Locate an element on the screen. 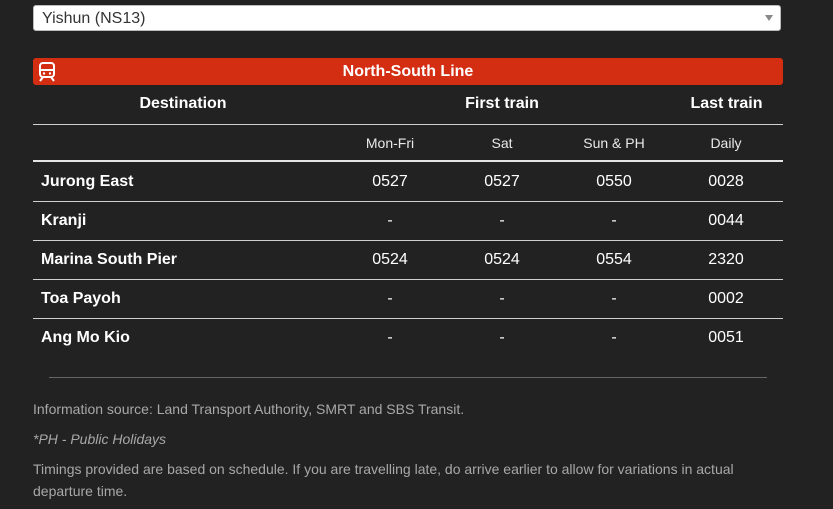 This screenshot has height=509, width=833. row-destination: Jurong East is located at coordinates (87, 181).